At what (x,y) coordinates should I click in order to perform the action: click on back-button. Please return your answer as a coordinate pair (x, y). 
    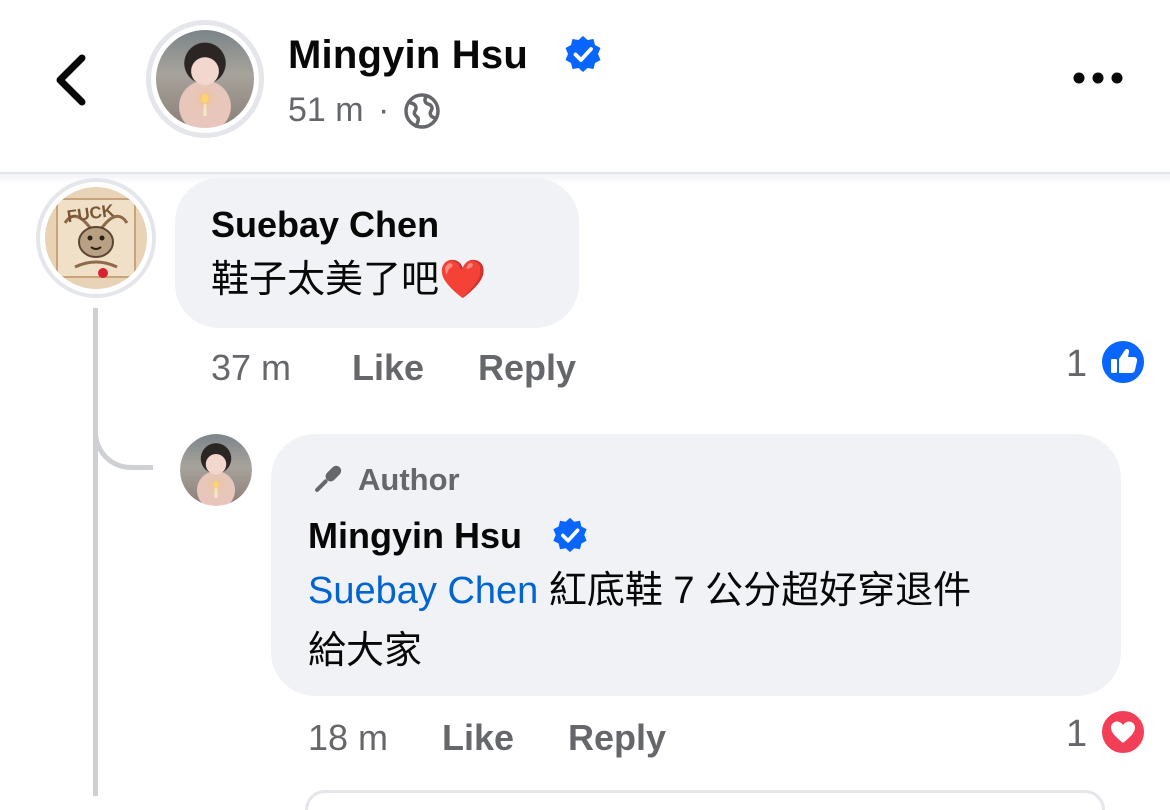
    Looking at the image, I should click on (72, 80).